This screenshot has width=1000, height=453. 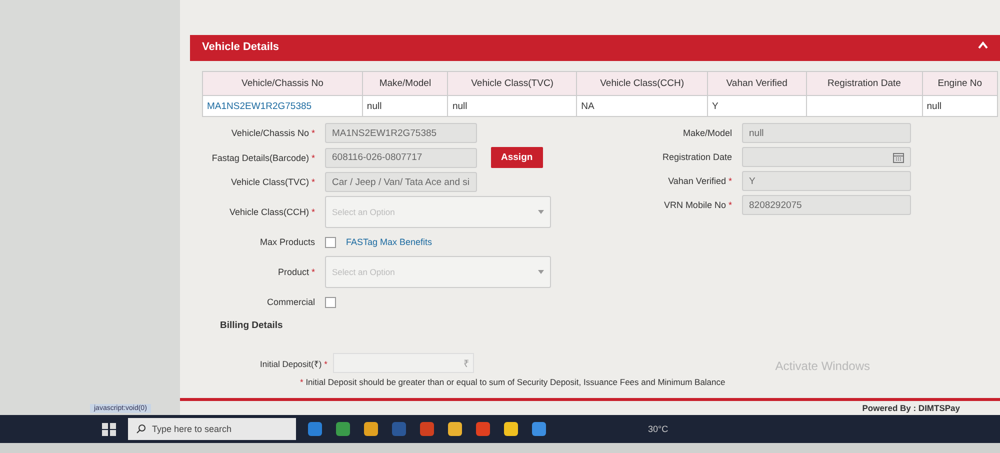 I want to click on field-label: Make/Model, so click(x=707, y=133).